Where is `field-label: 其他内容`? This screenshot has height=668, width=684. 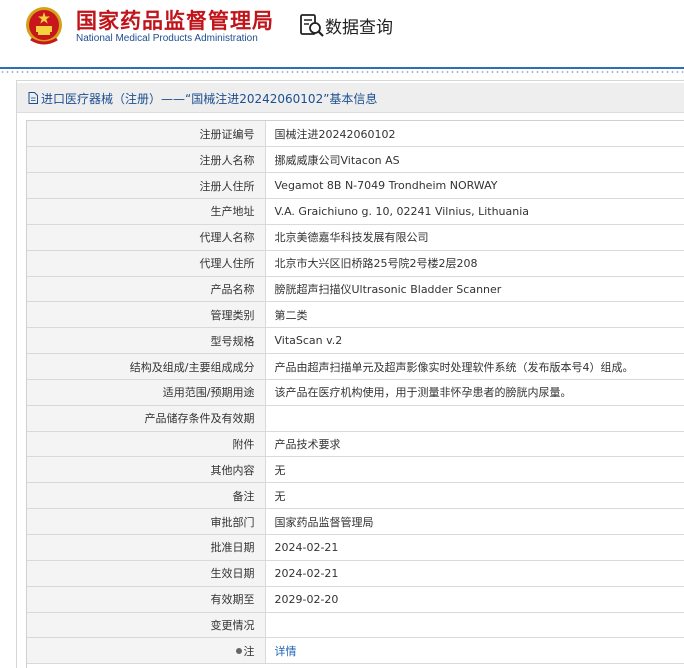
field-label: 其他内容 is located at coordinates (146, 470).